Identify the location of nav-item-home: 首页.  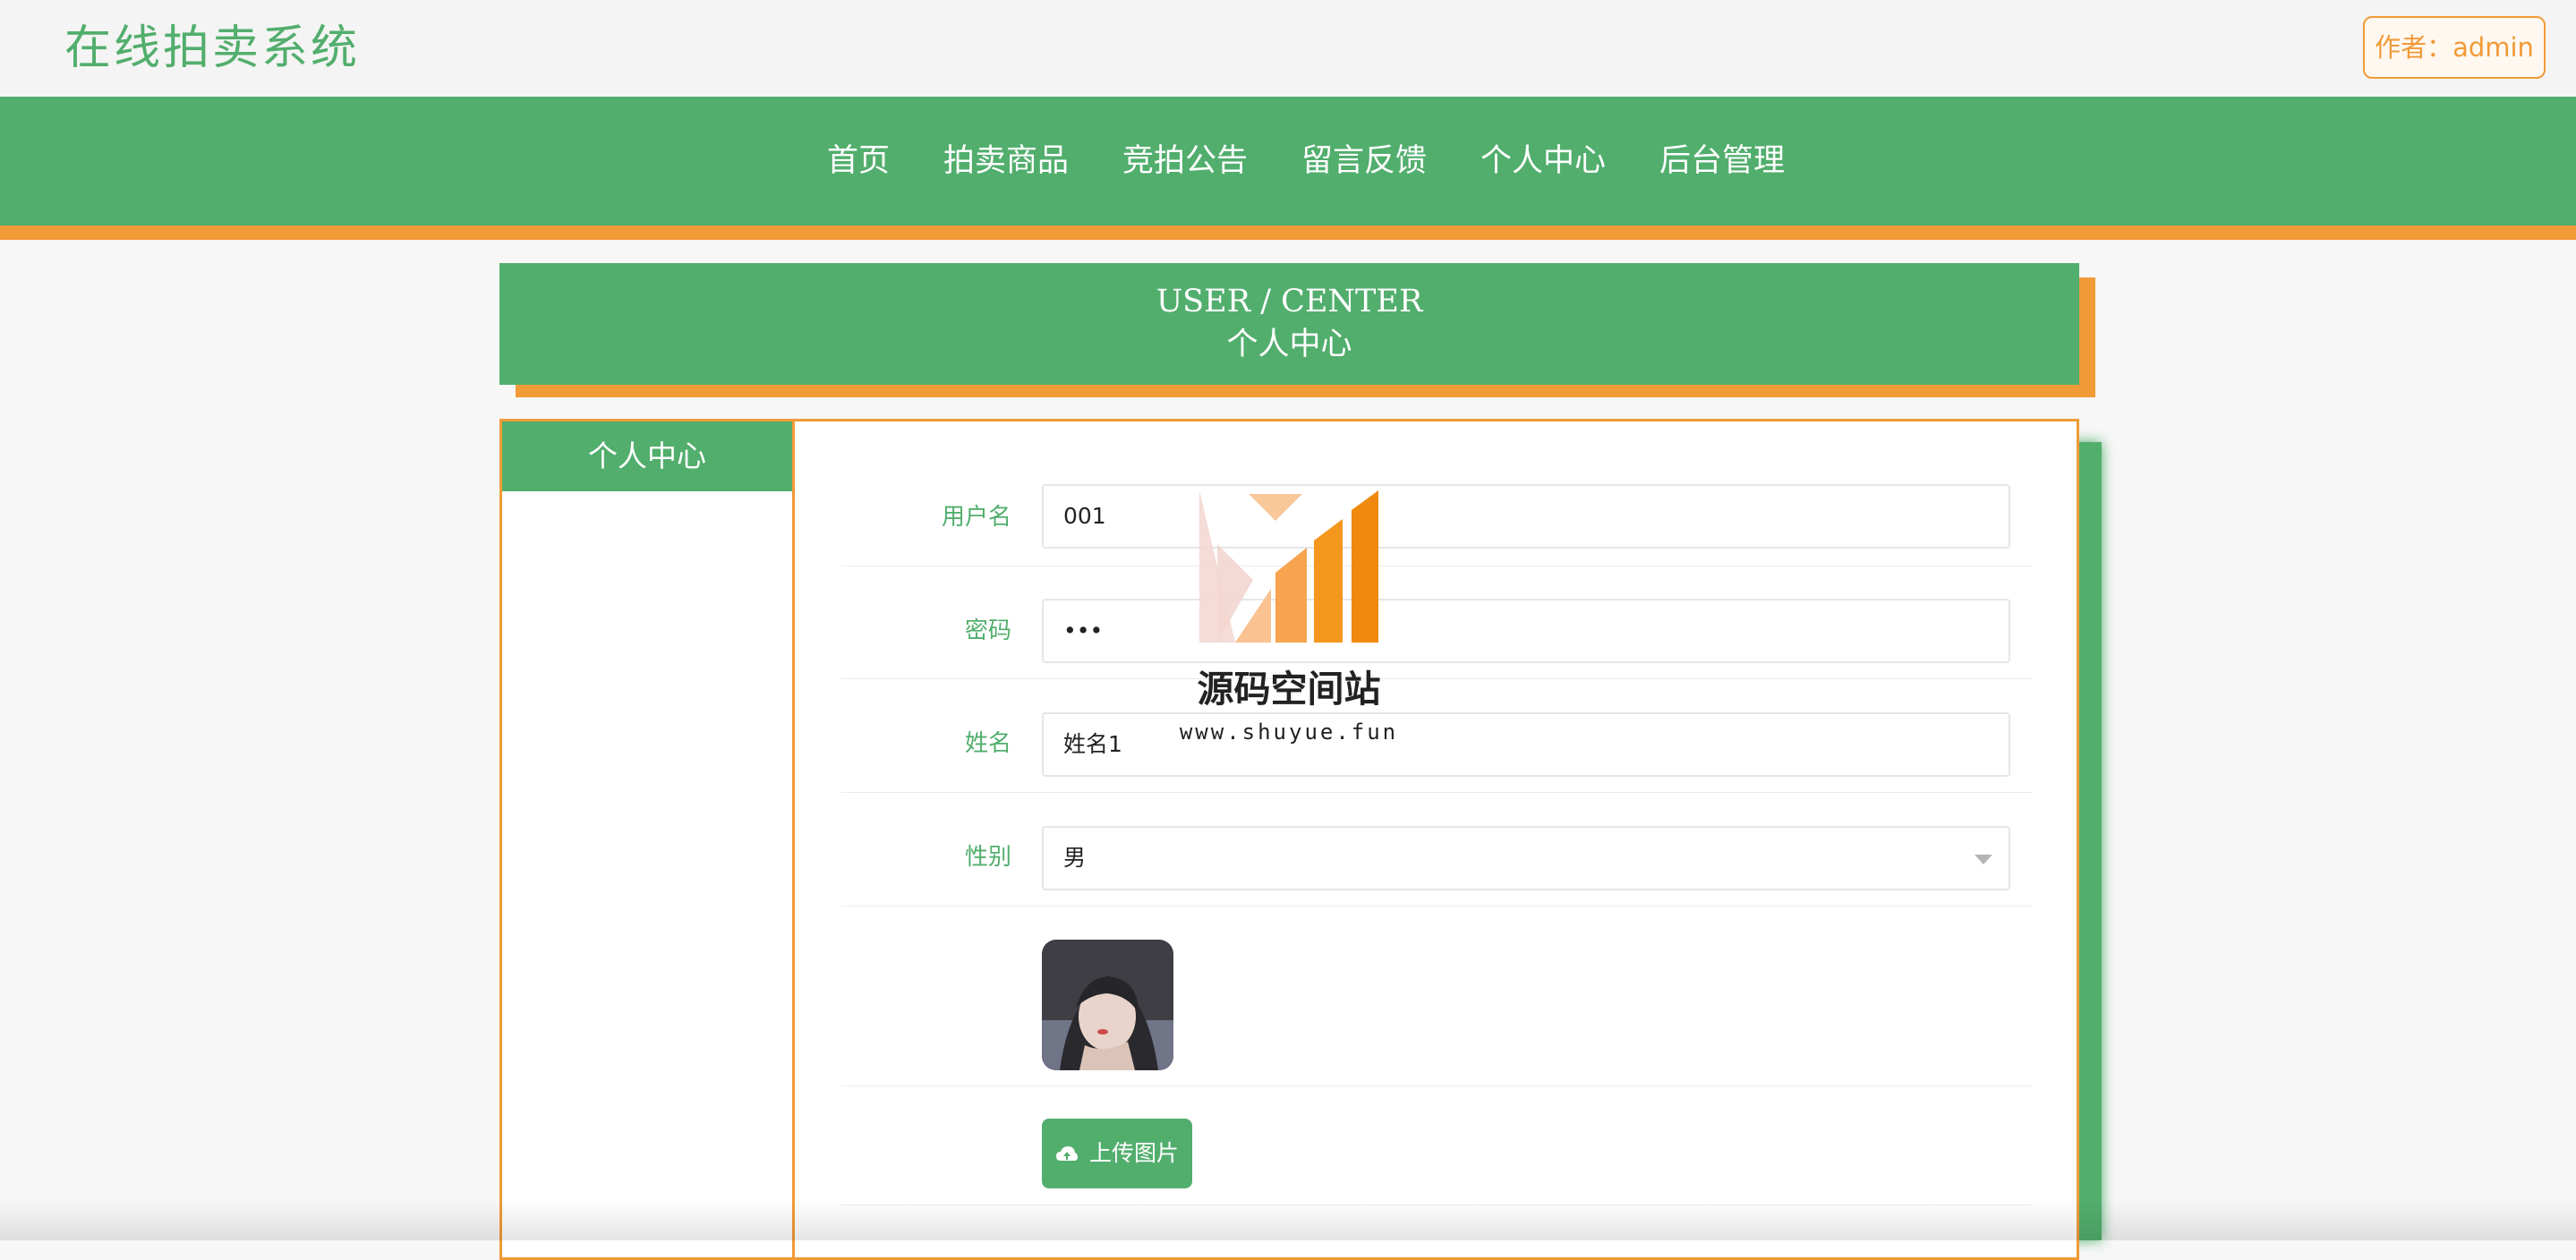
(858, 161).